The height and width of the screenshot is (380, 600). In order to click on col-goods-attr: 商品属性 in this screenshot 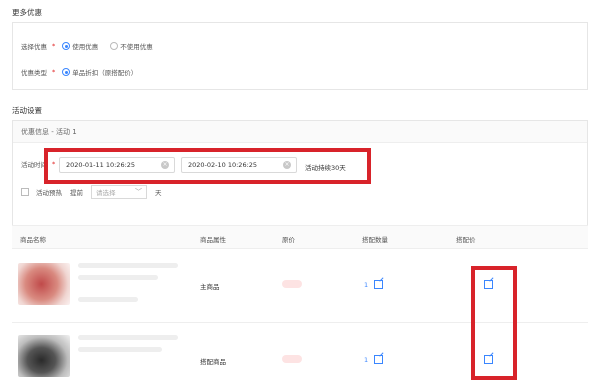, I will do `click(213, 240)`.